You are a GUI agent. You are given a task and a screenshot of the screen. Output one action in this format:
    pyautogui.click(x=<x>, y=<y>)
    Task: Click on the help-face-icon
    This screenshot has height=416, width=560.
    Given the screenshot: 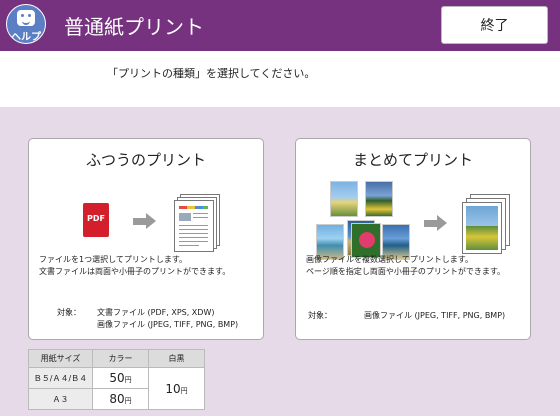 What is the action you would take?
    pyautogui.click(x=26, y=18)
    